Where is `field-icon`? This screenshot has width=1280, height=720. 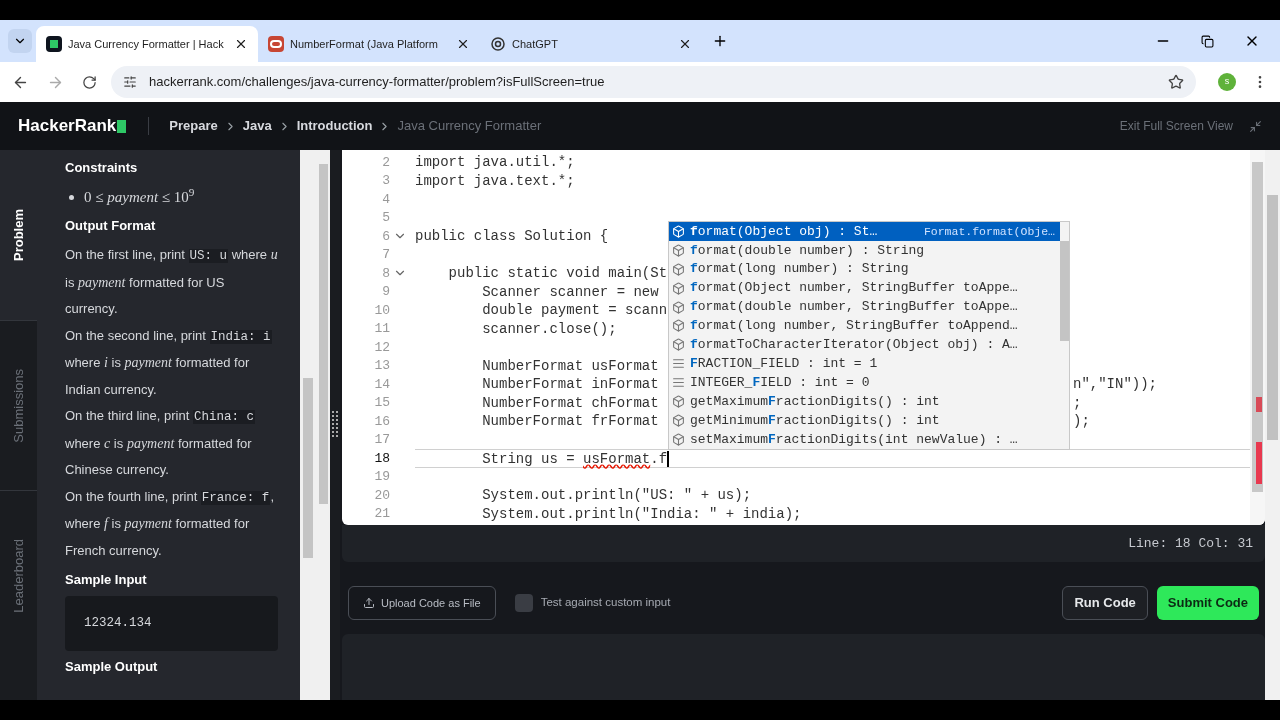 field-icon is located at coordinates (678, 364).